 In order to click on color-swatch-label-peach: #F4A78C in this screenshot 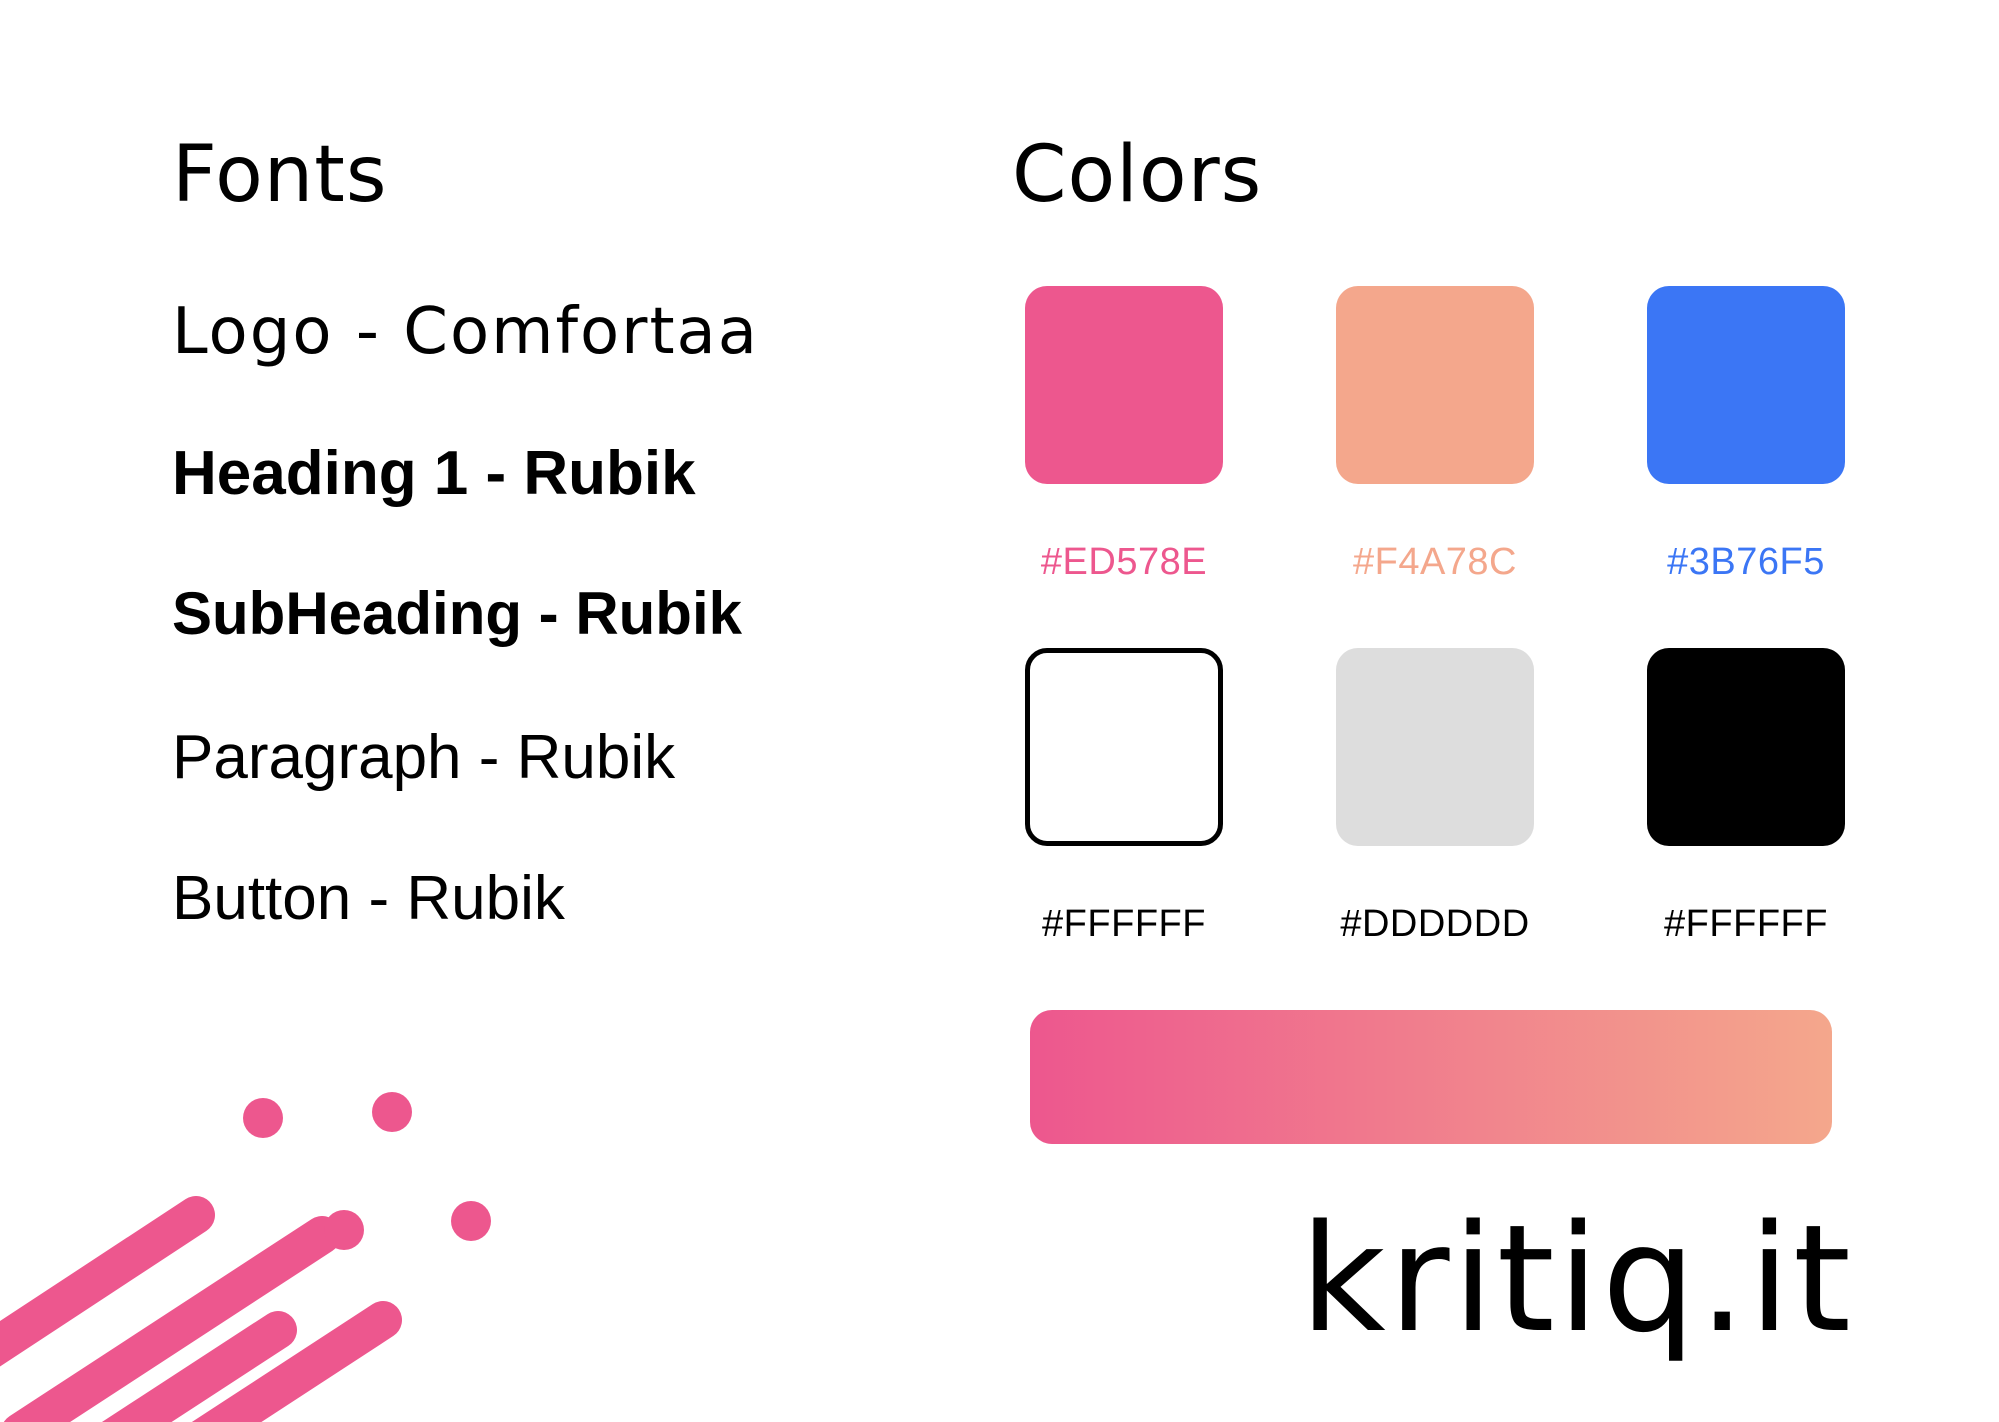, I will do `click(1435, 562)`.